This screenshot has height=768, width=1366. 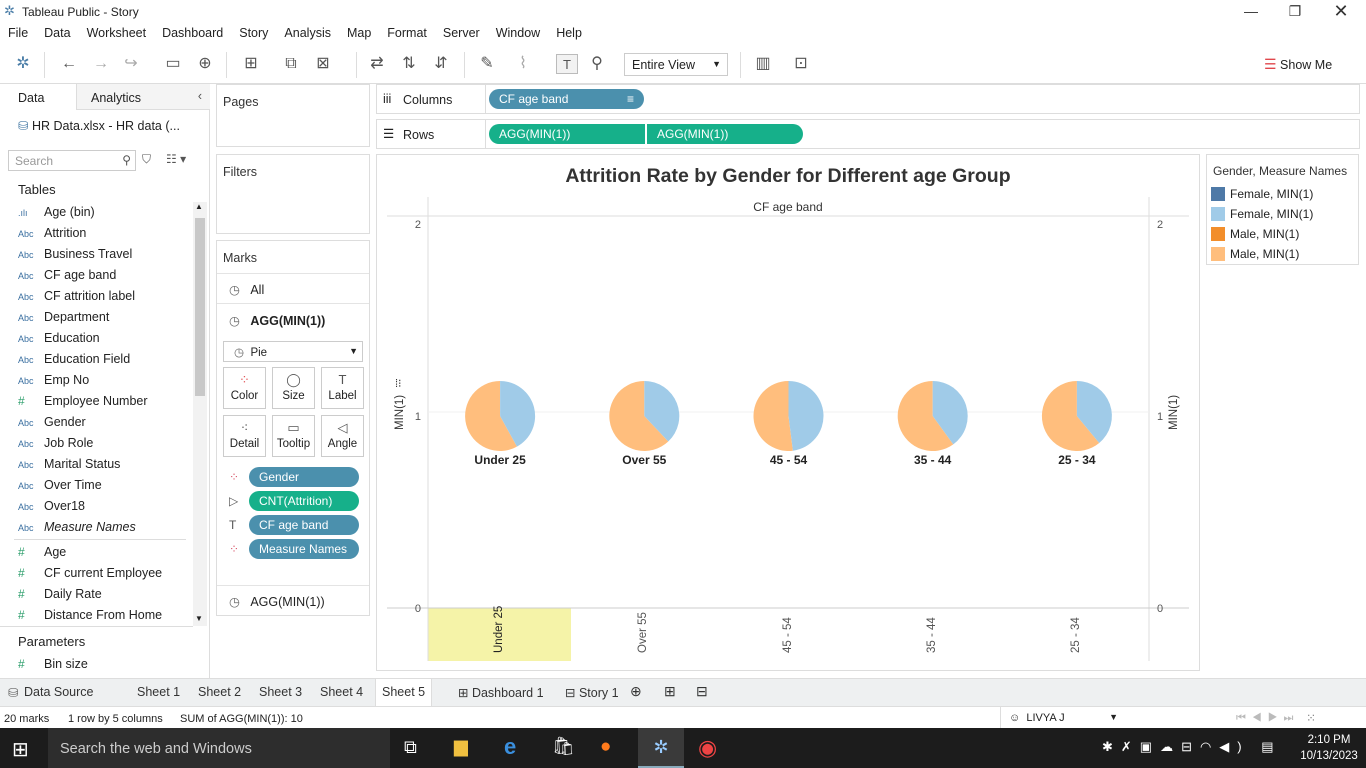 I want to click on undo-icon: ←, so click(x=69, y=64).